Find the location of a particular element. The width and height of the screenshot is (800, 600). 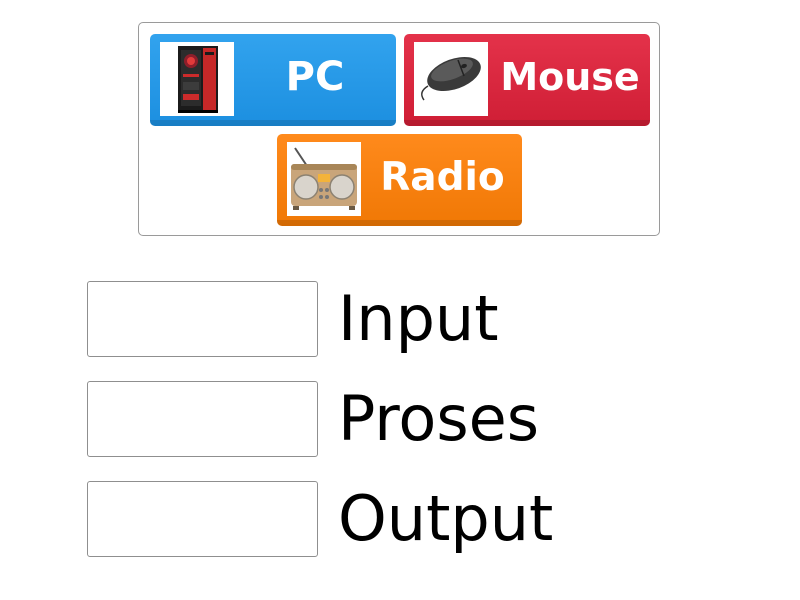

computer-mouse-icon is located at coordinates (451, 79).